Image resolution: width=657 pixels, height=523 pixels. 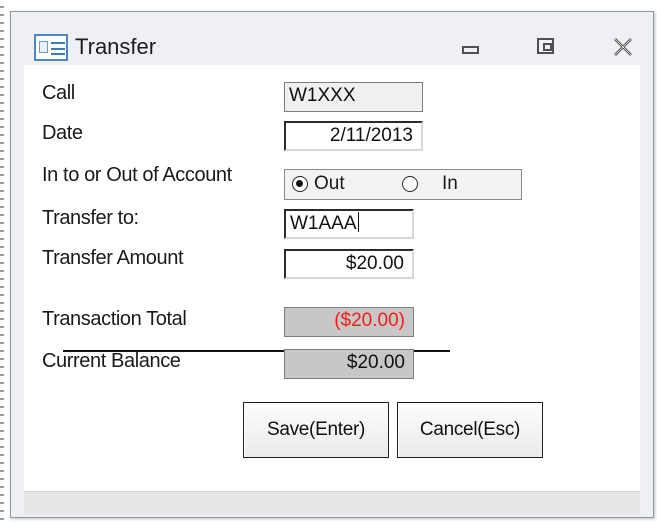 I want to click on cancel-button: Cancel(Esc), so click(x=470, y=430).